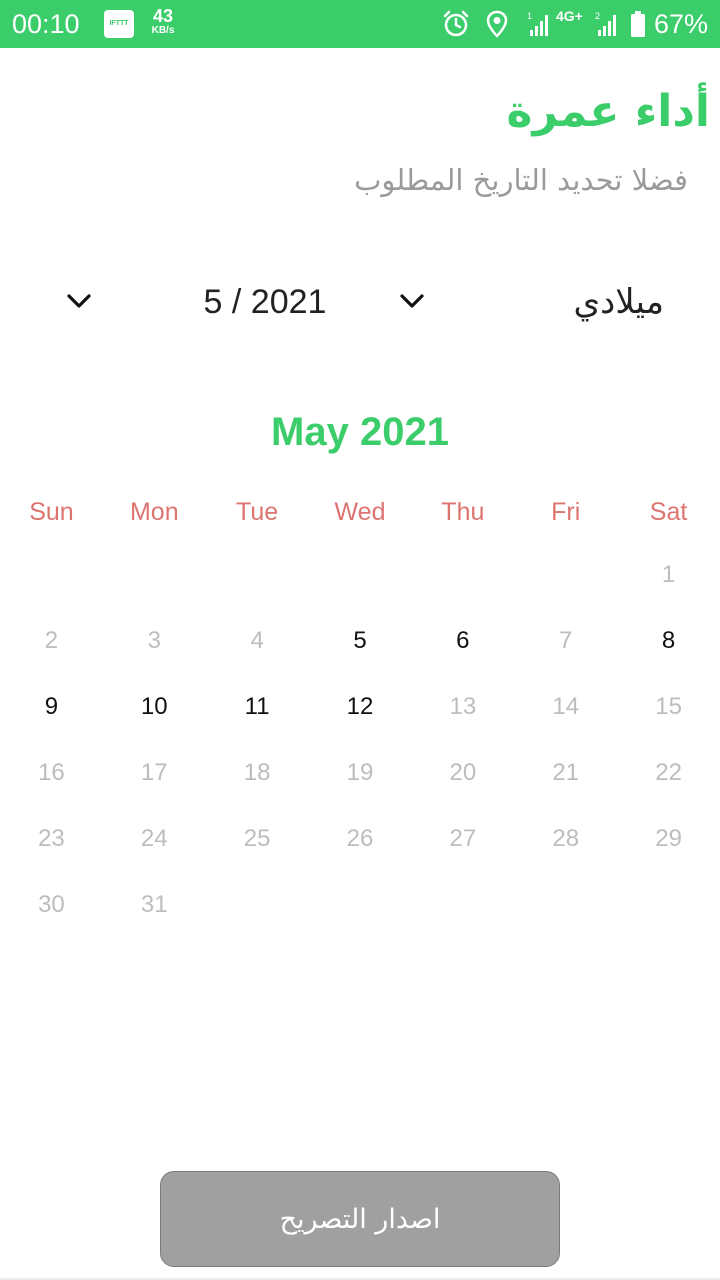 The height and width of the screenshot is (1280, 720). I want to click on battery-percent: 67%, so click(681, 24).